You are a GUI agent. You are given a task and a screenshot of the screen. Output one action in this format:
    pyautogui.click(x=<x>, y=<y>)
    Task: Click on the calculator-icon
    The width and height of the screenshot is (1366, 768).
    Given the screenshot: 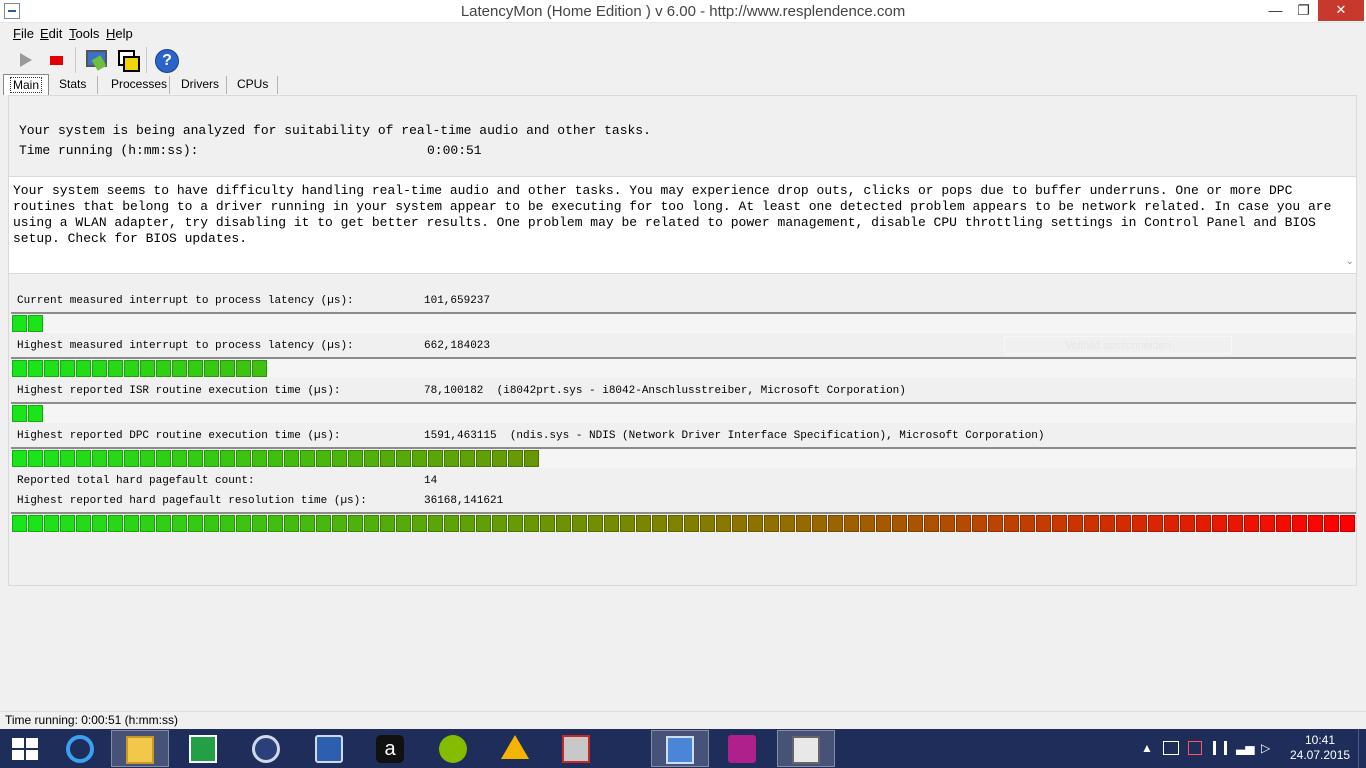 What is the action you would take?
    pyautogui.click(x=267, y=748)
    